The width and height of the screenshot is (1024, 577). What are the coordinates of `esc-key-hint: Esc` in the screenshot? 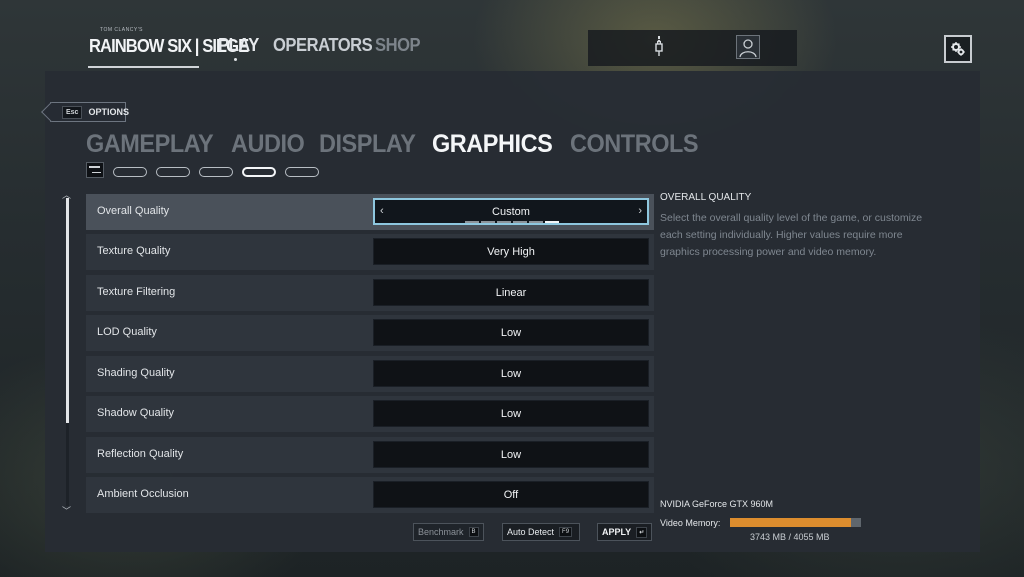 It's located at (72, 112).